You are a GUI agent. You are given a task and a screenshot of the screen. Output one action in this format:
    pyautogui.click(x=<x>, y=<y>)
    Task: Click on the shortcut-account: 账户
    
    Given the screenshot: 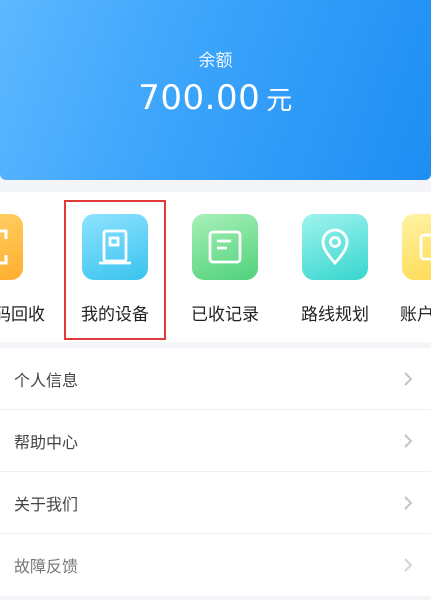 What is the action you would take?
    pyautogui.click(x=405, y=267)
    